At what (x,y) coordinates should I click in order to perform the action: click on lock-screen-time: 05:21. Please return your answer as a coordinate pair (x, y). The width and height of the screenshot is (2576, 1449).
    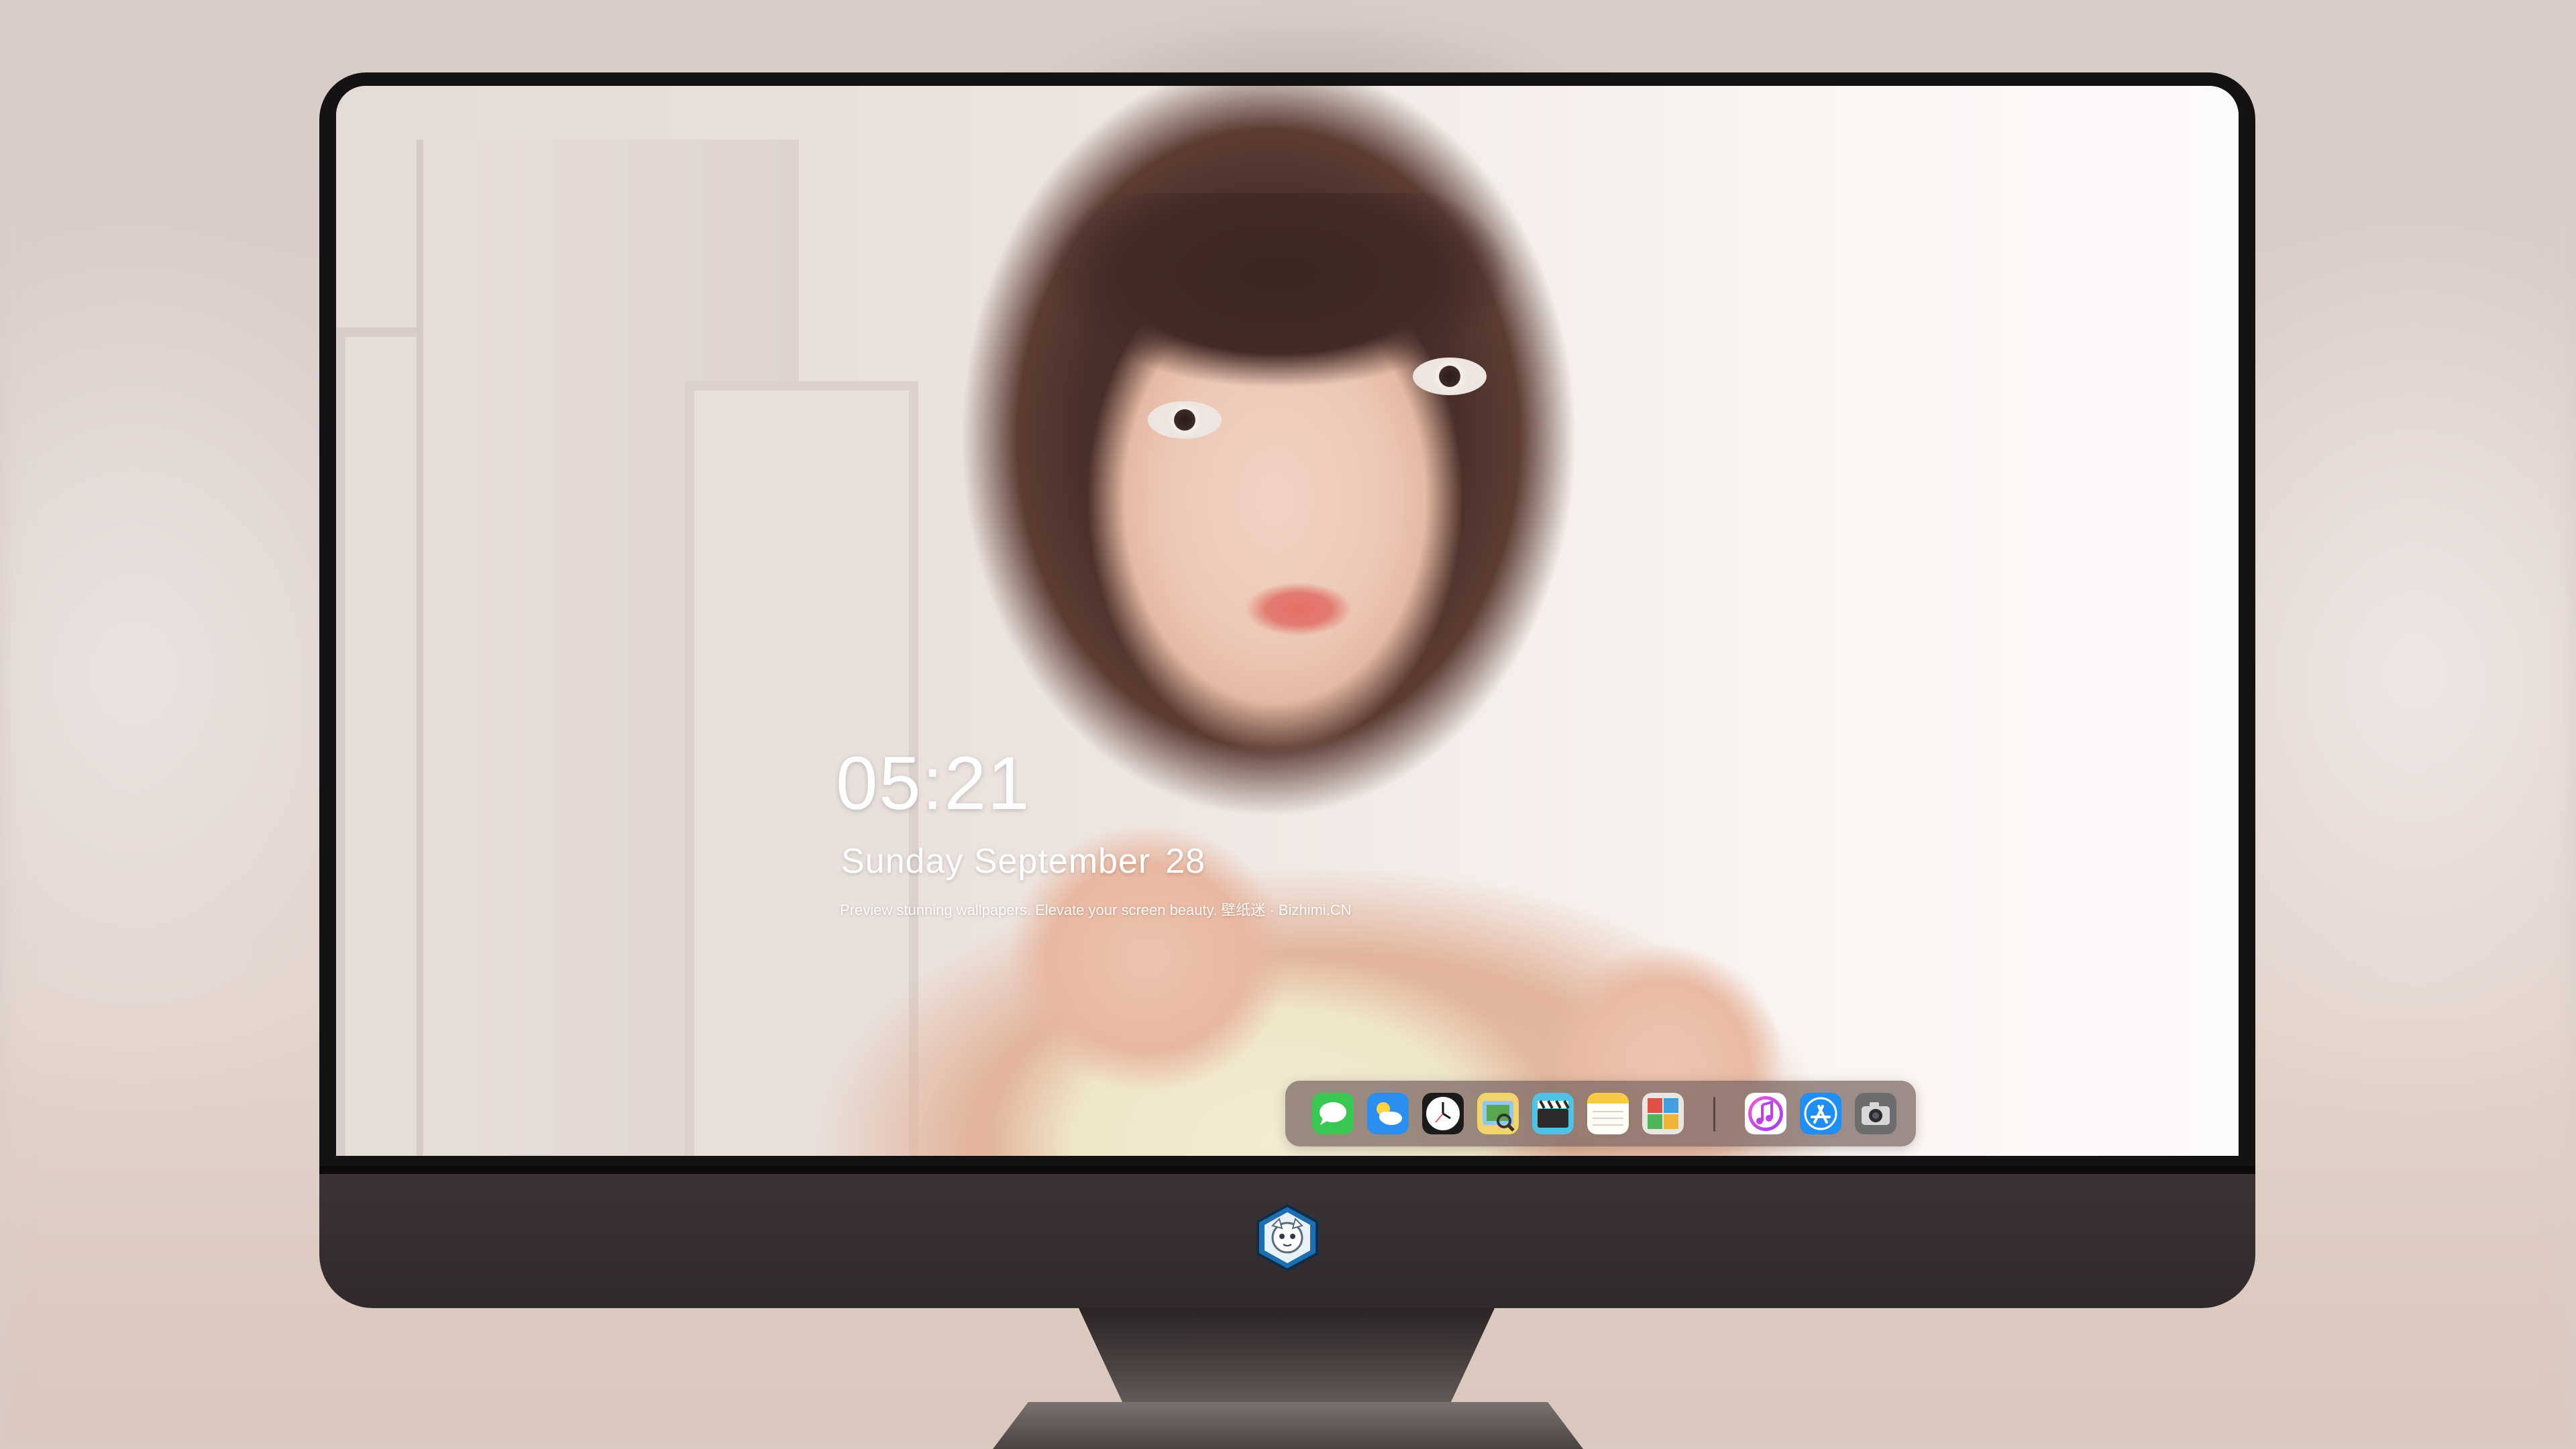
    Looking at the image, I should click on (933, 783).